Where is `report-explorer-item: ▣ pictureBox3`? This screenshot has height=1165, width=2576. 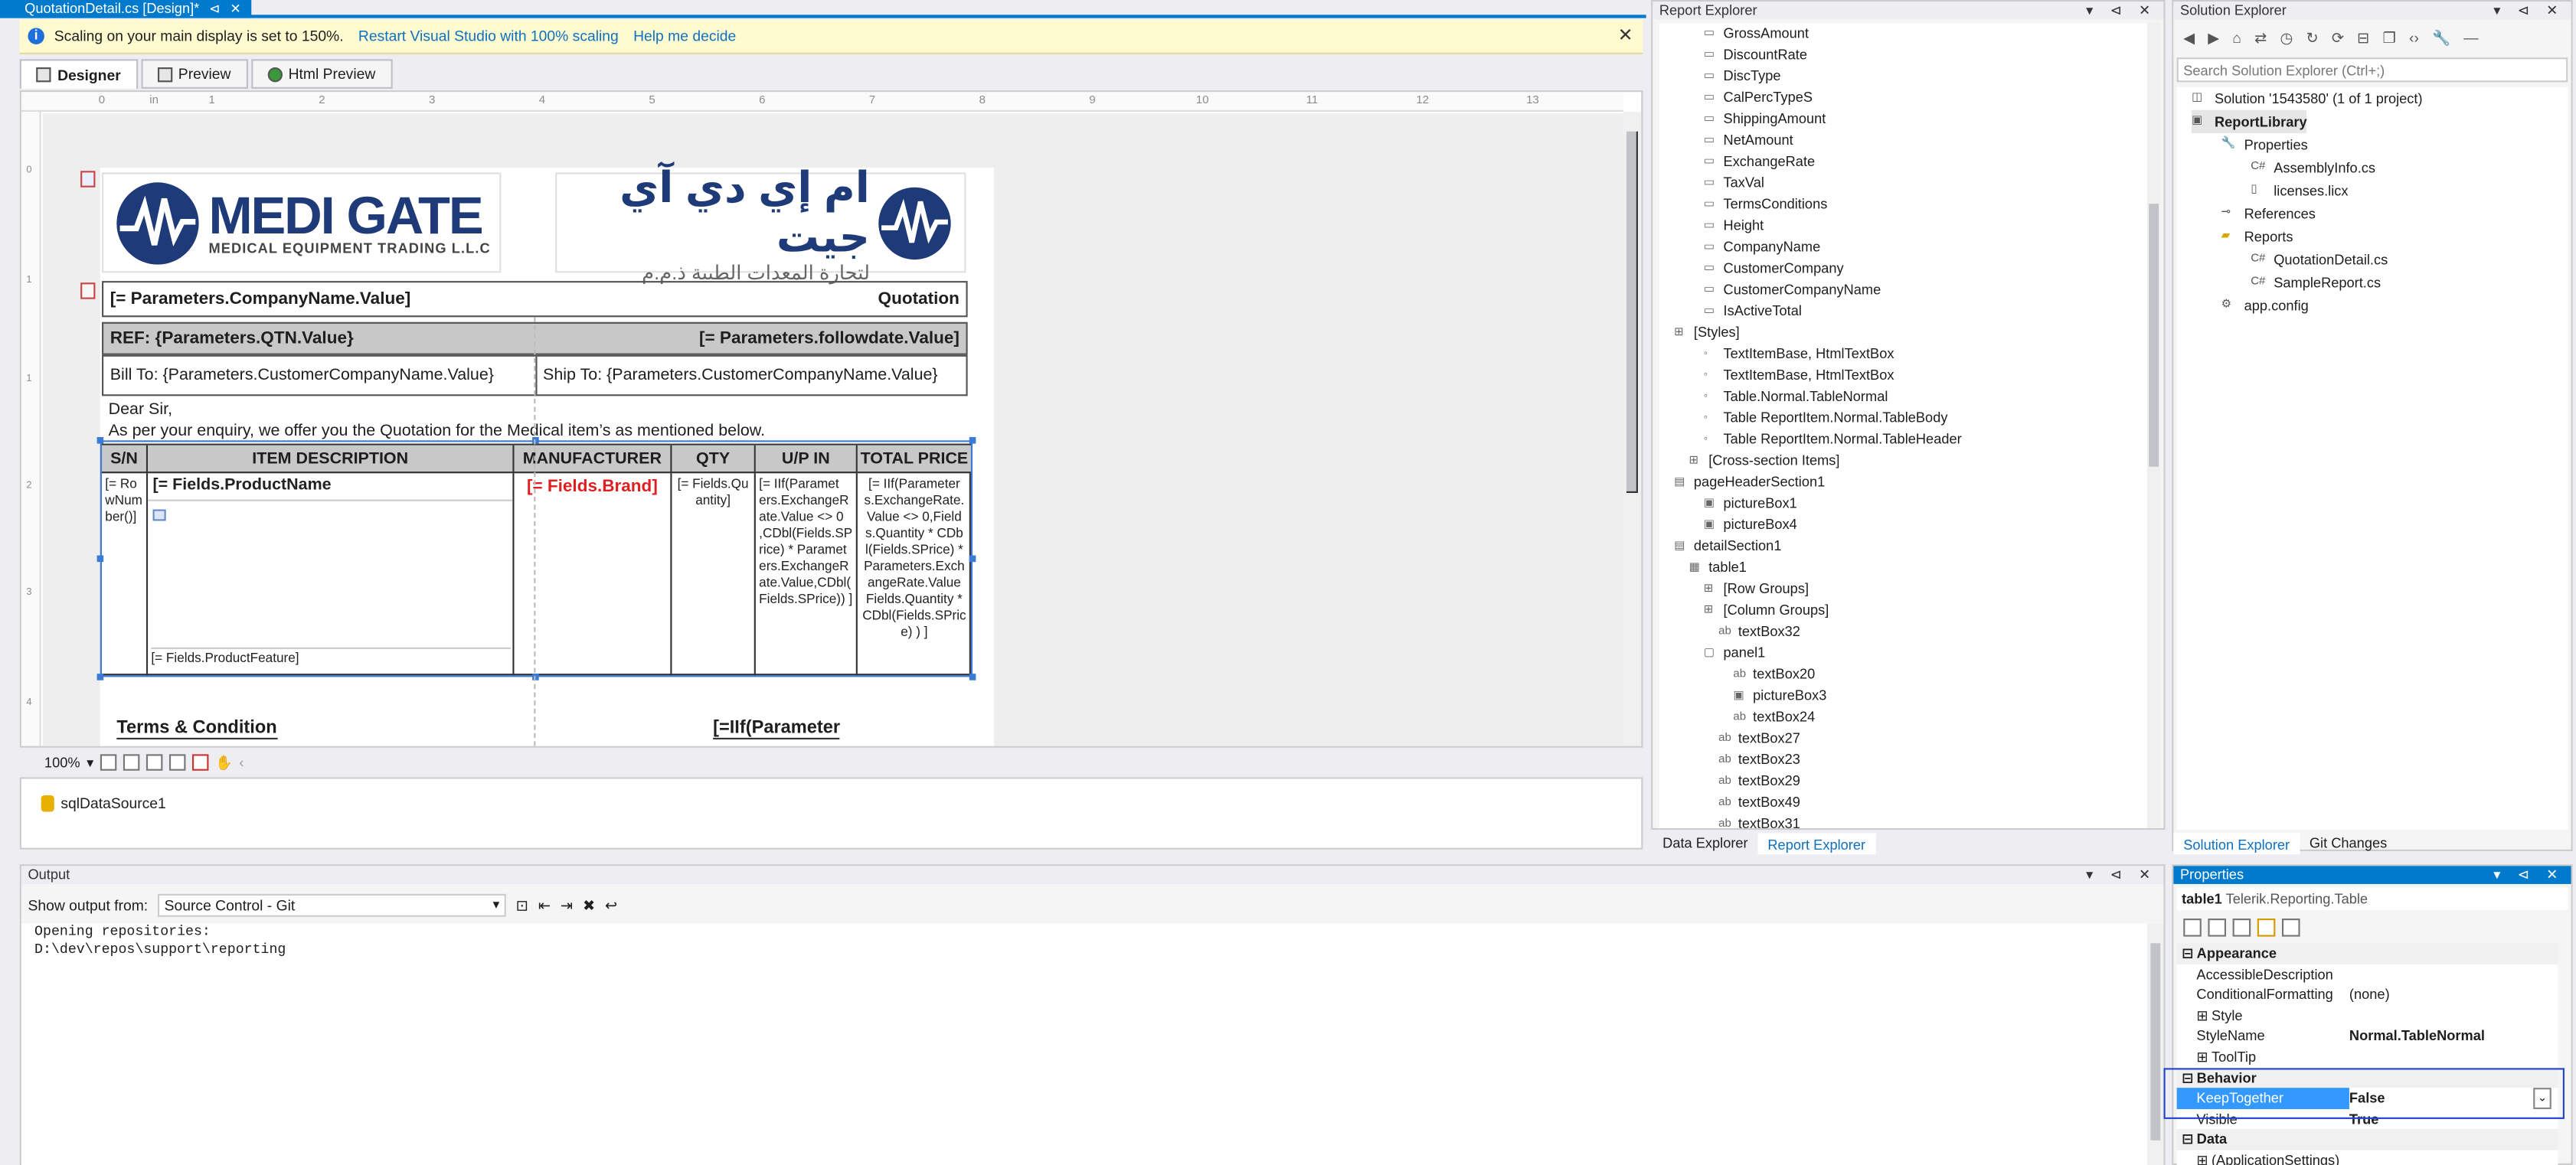
report-explorer-item: ▣ pictureBox3 is located at coordinates (1779, 696).